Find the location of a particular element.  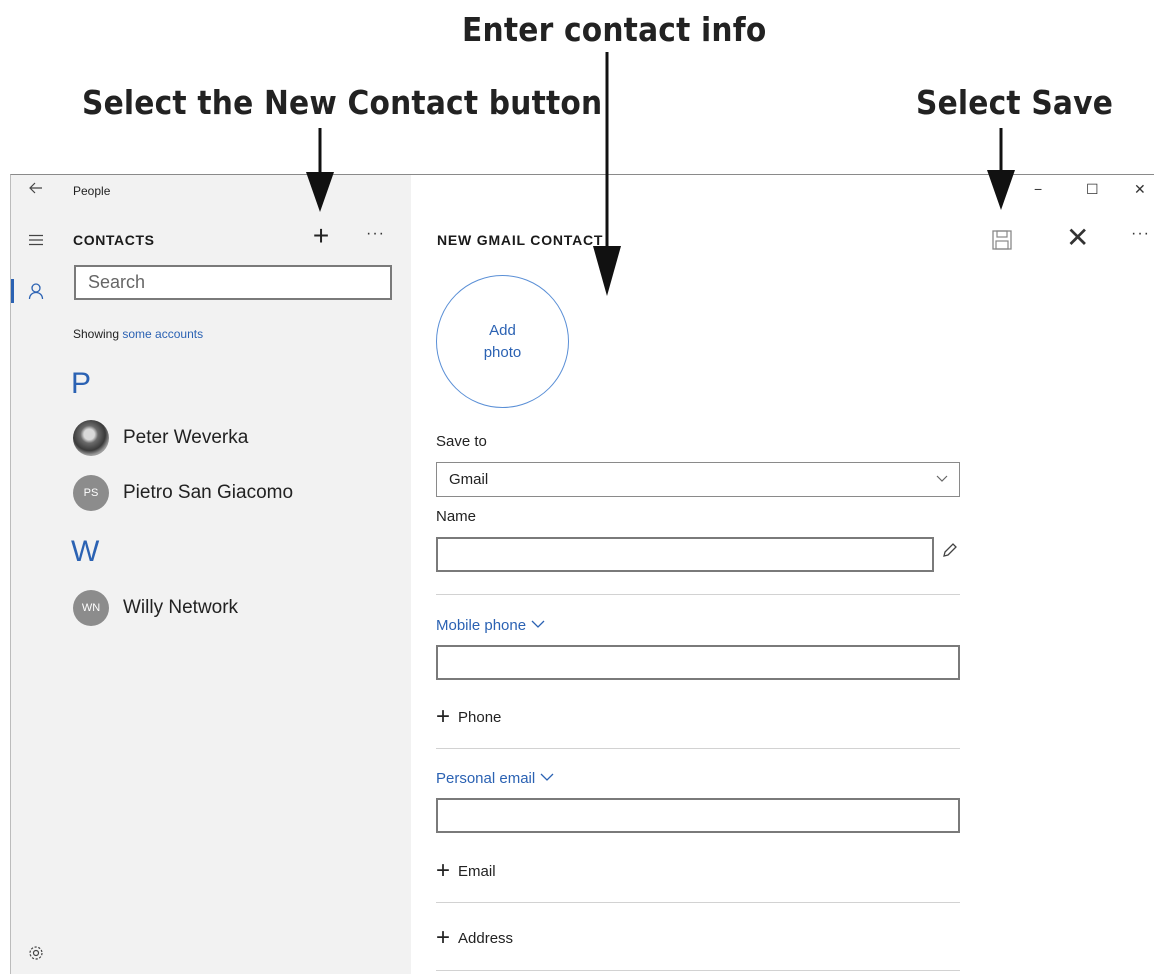

save-to-label: Save to is located at coordinates (461, 441).